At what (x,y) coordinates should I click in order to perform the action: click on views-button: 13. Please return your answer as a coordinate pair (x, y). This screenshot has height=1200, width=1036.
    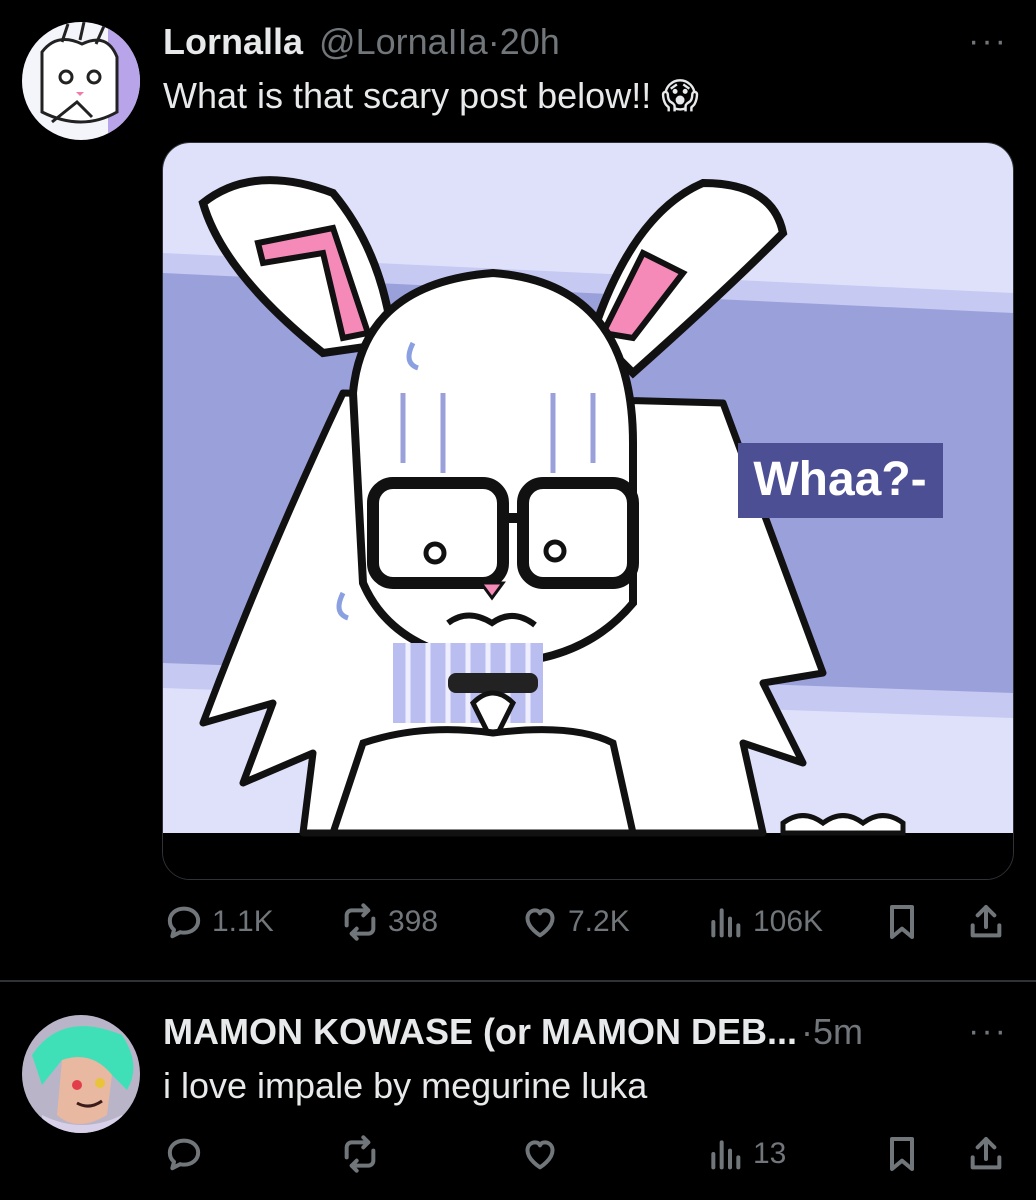
    Looking at the image, I should click on (745, 1154).